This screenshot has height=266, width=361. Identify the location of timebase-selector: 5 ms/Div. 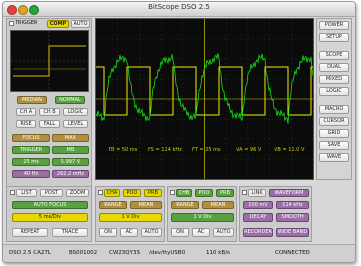
(50, 217).